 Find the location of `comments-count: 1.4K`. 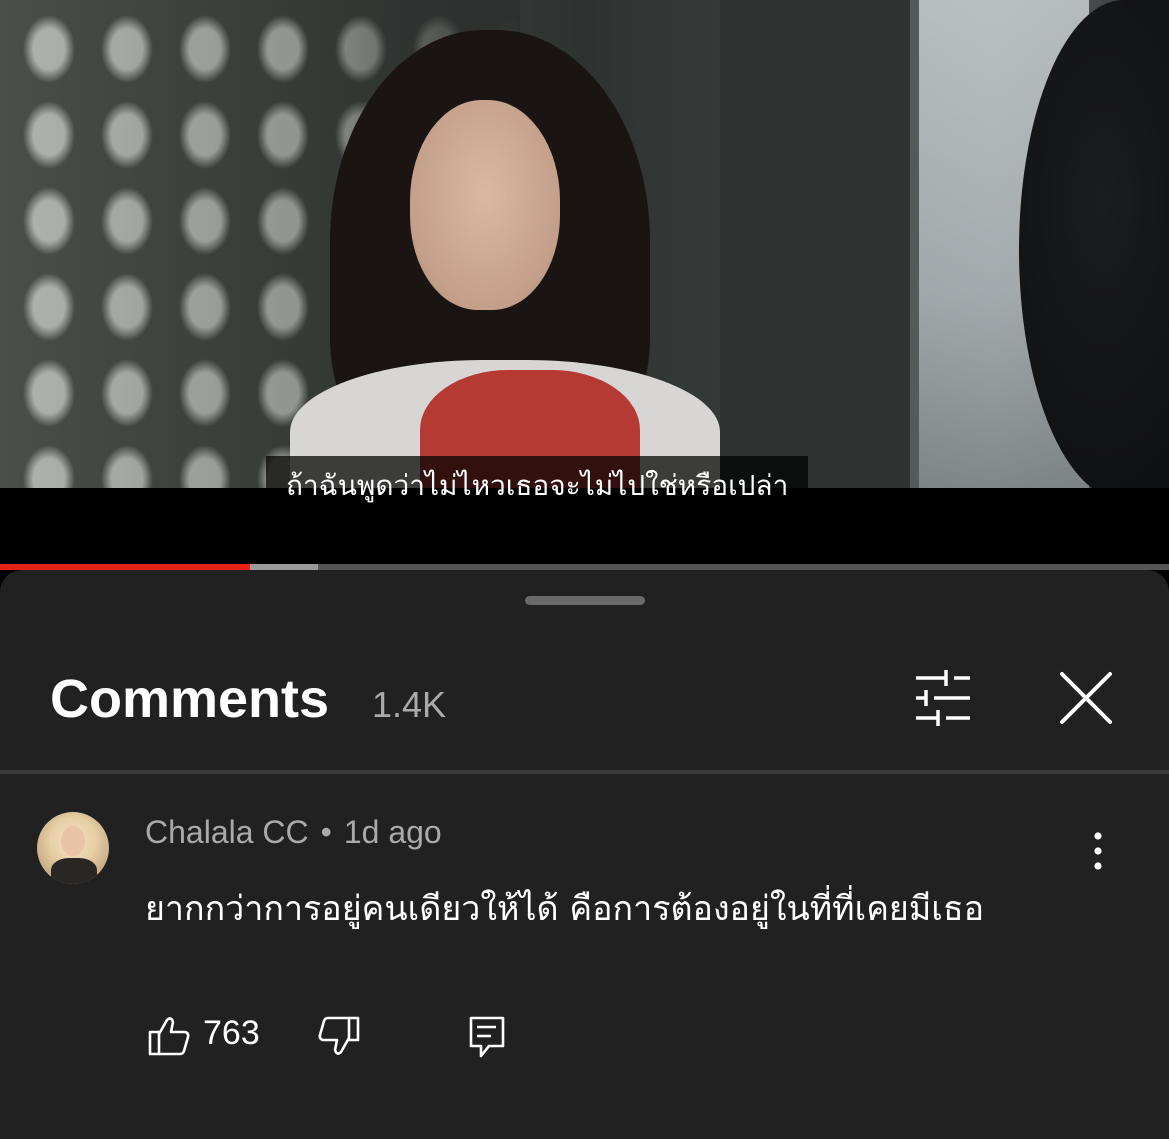

comments-count: 1.4K is located at coordinates (409, 704).